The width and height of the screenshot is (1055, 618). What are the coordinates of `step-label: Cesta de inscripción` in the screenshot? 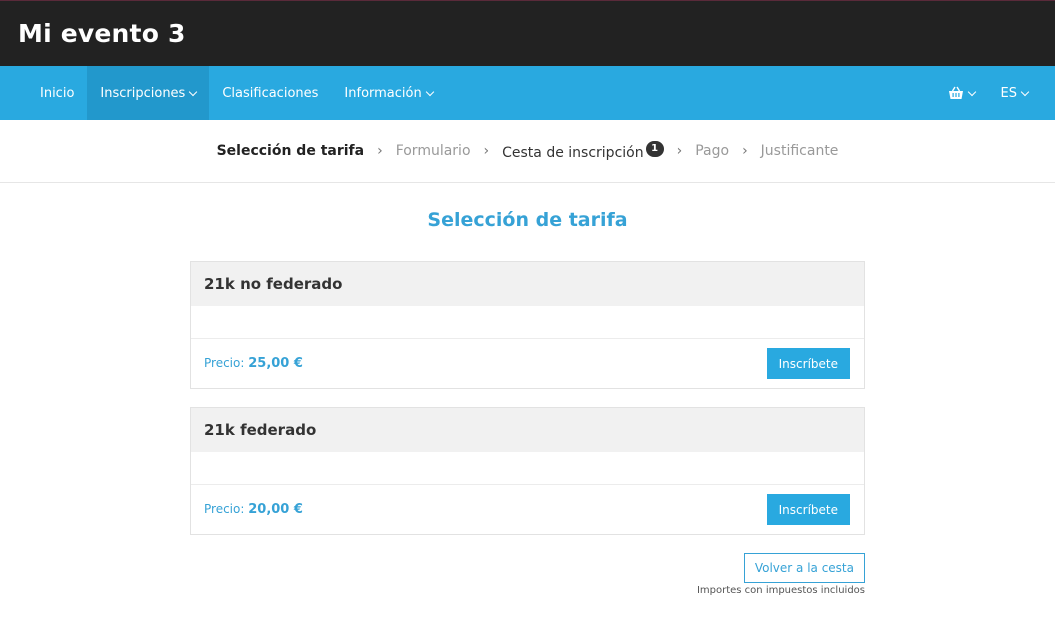 It's located at (573, 153).